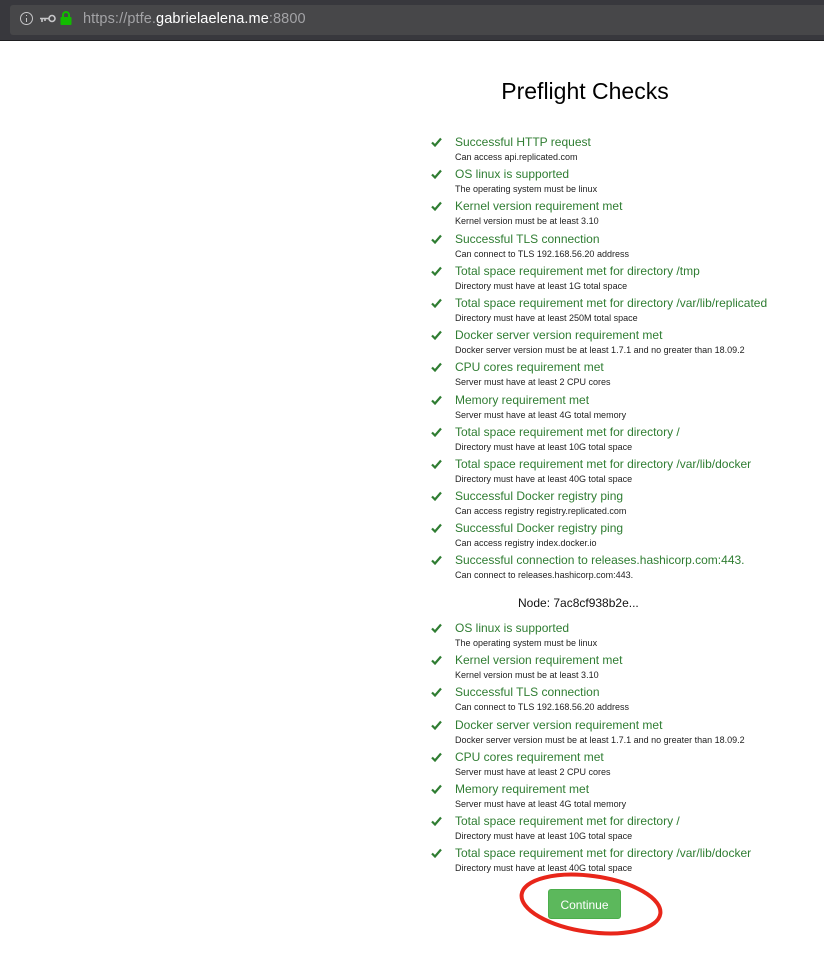  What do you see at coordinates (523, 142) in the screenshot?
I see `check-title: Successful HTTP request` at bounding box center [523, 142].